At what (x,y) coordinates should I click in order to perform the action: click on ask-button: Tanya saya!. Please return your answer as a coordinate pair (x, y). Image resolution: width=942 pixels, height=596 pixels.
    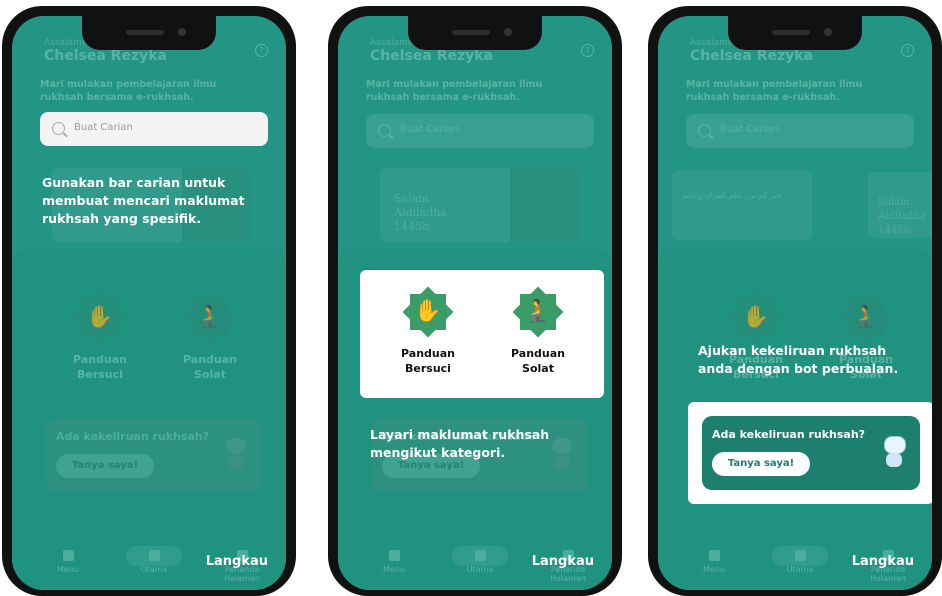
    Looking at the image, I should click on (761, 464).